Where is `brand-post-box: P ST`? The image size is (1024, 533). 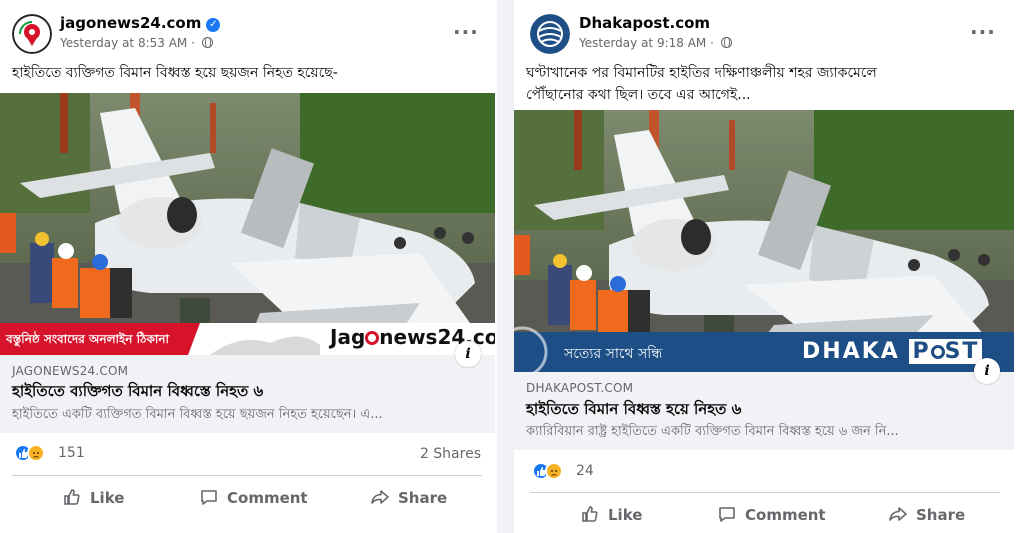
brand-post-box: P ST is located at coordinates (946, 351).